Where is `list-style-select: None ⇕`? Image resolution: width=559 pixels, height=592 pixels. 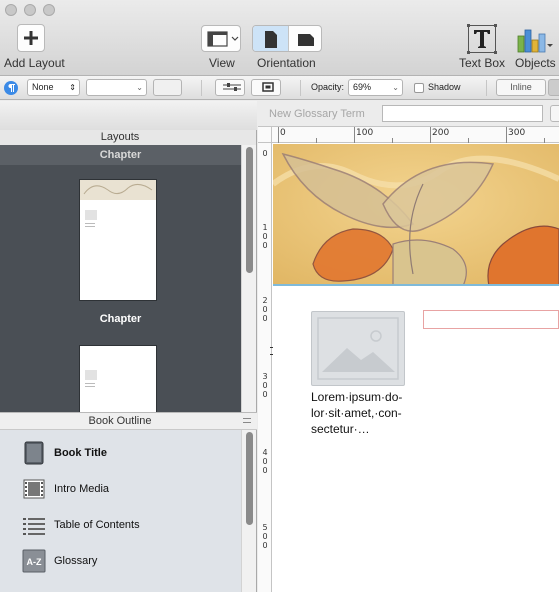
list-style-select: None ⇕ is located at coordinates (53, 87).